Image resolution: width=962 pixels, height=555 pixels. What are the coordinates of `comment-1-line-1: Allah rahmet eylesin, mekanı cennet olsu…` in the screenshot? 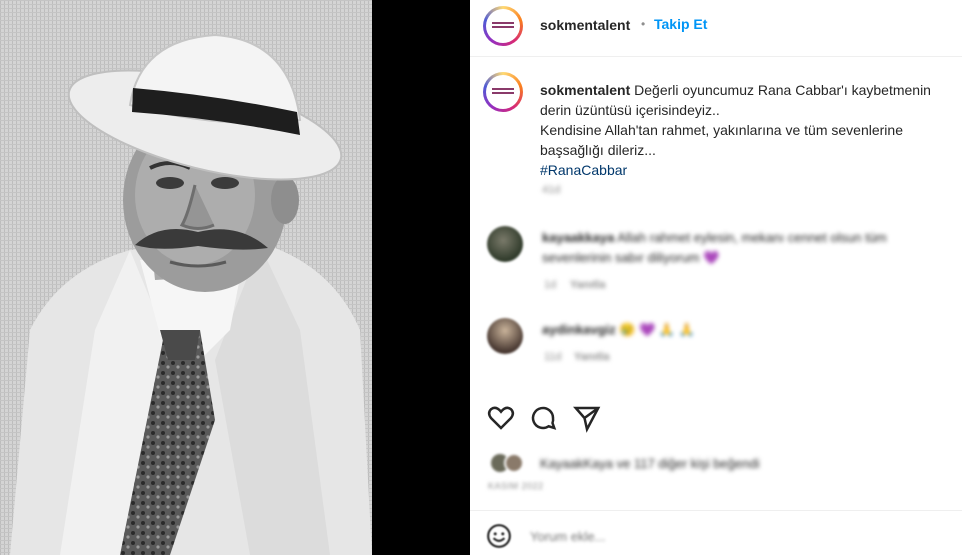 It's located at (752, 237).